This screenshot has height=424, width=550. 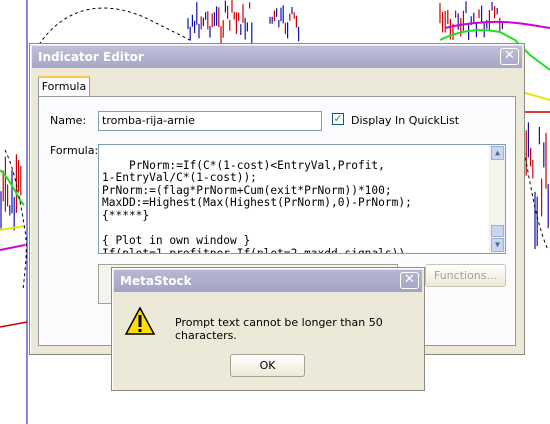 What do you see at coordinates (13, 247) in the screenshot?
I see `ma-line-magenta` at bounding box center [13, 247].